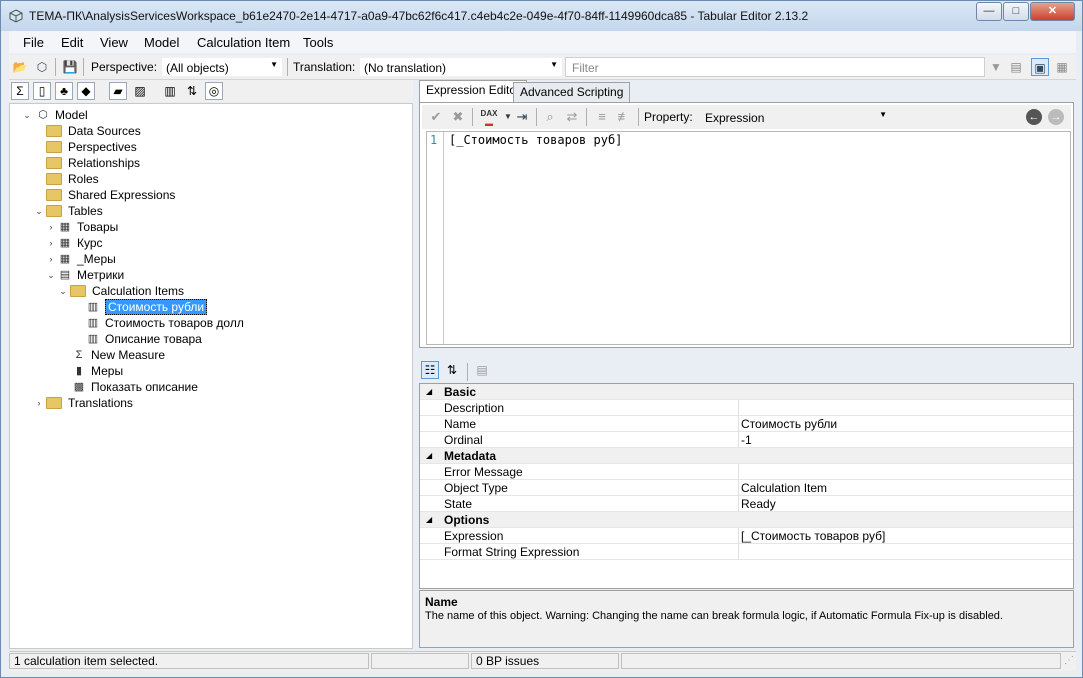 This screenshot has height=678, width=1083. Describe the element at coordinates (489, 118) in the screenshot. I see `dax-format-icon: DAX ▬` at that location.